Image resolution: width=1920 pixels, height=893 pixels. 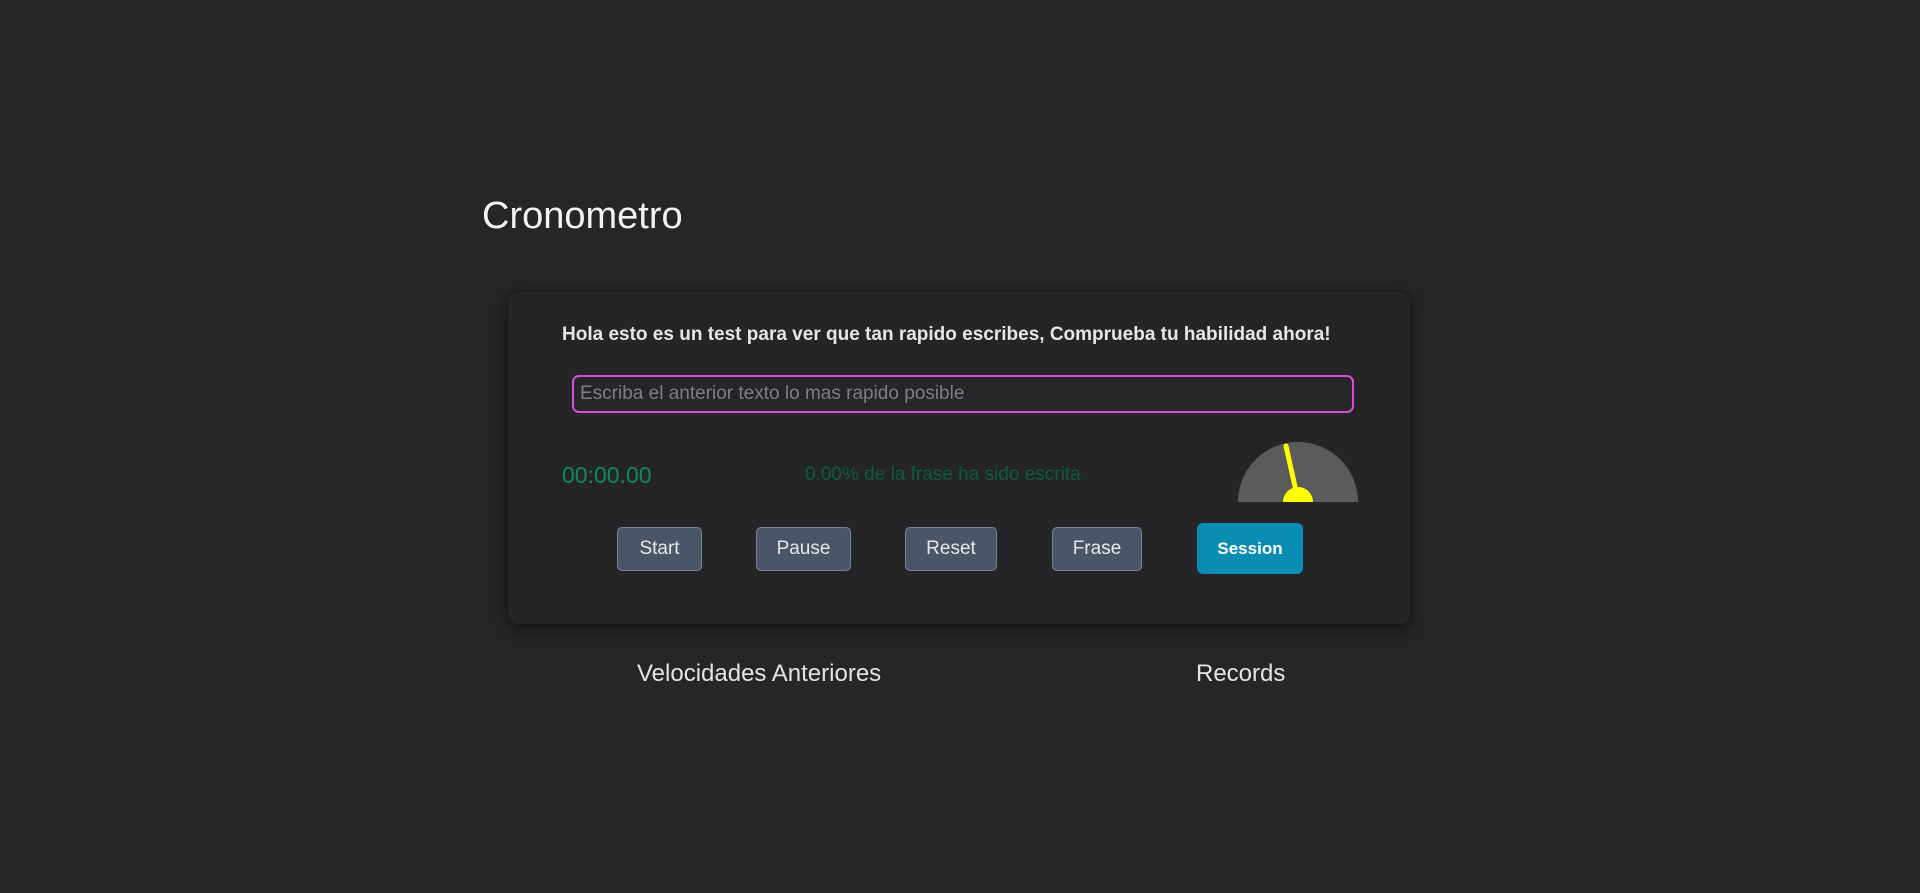 What do you see at coordinates (963, 394) in the screenshot?
I see `typing-input` at bounding box center [963, 394].